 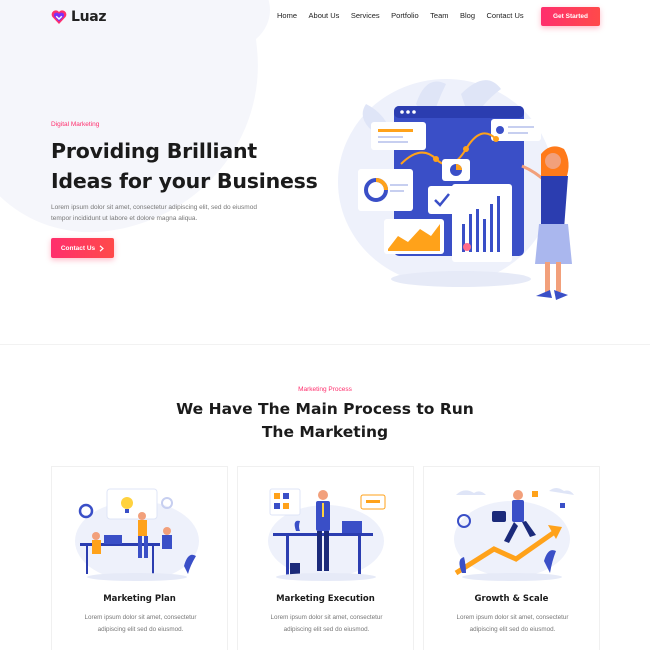 I want to click on card-title: Marketing Plan, so click(x=139, y=599).